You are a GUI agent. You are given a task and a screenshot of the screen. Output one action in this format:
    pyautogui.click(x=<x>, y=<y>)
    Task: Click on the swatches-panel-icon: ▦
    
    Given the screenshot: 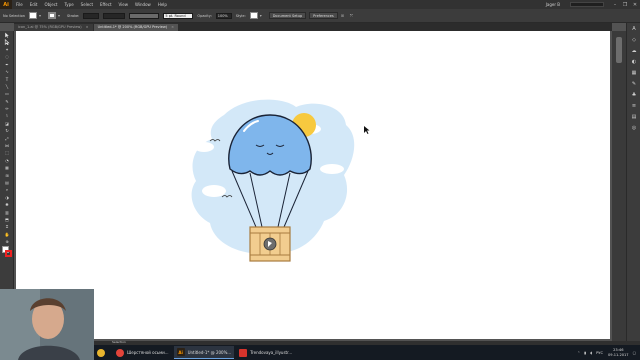 What is the action you would take?
    pyautogui.click(x=633, y=72)
    